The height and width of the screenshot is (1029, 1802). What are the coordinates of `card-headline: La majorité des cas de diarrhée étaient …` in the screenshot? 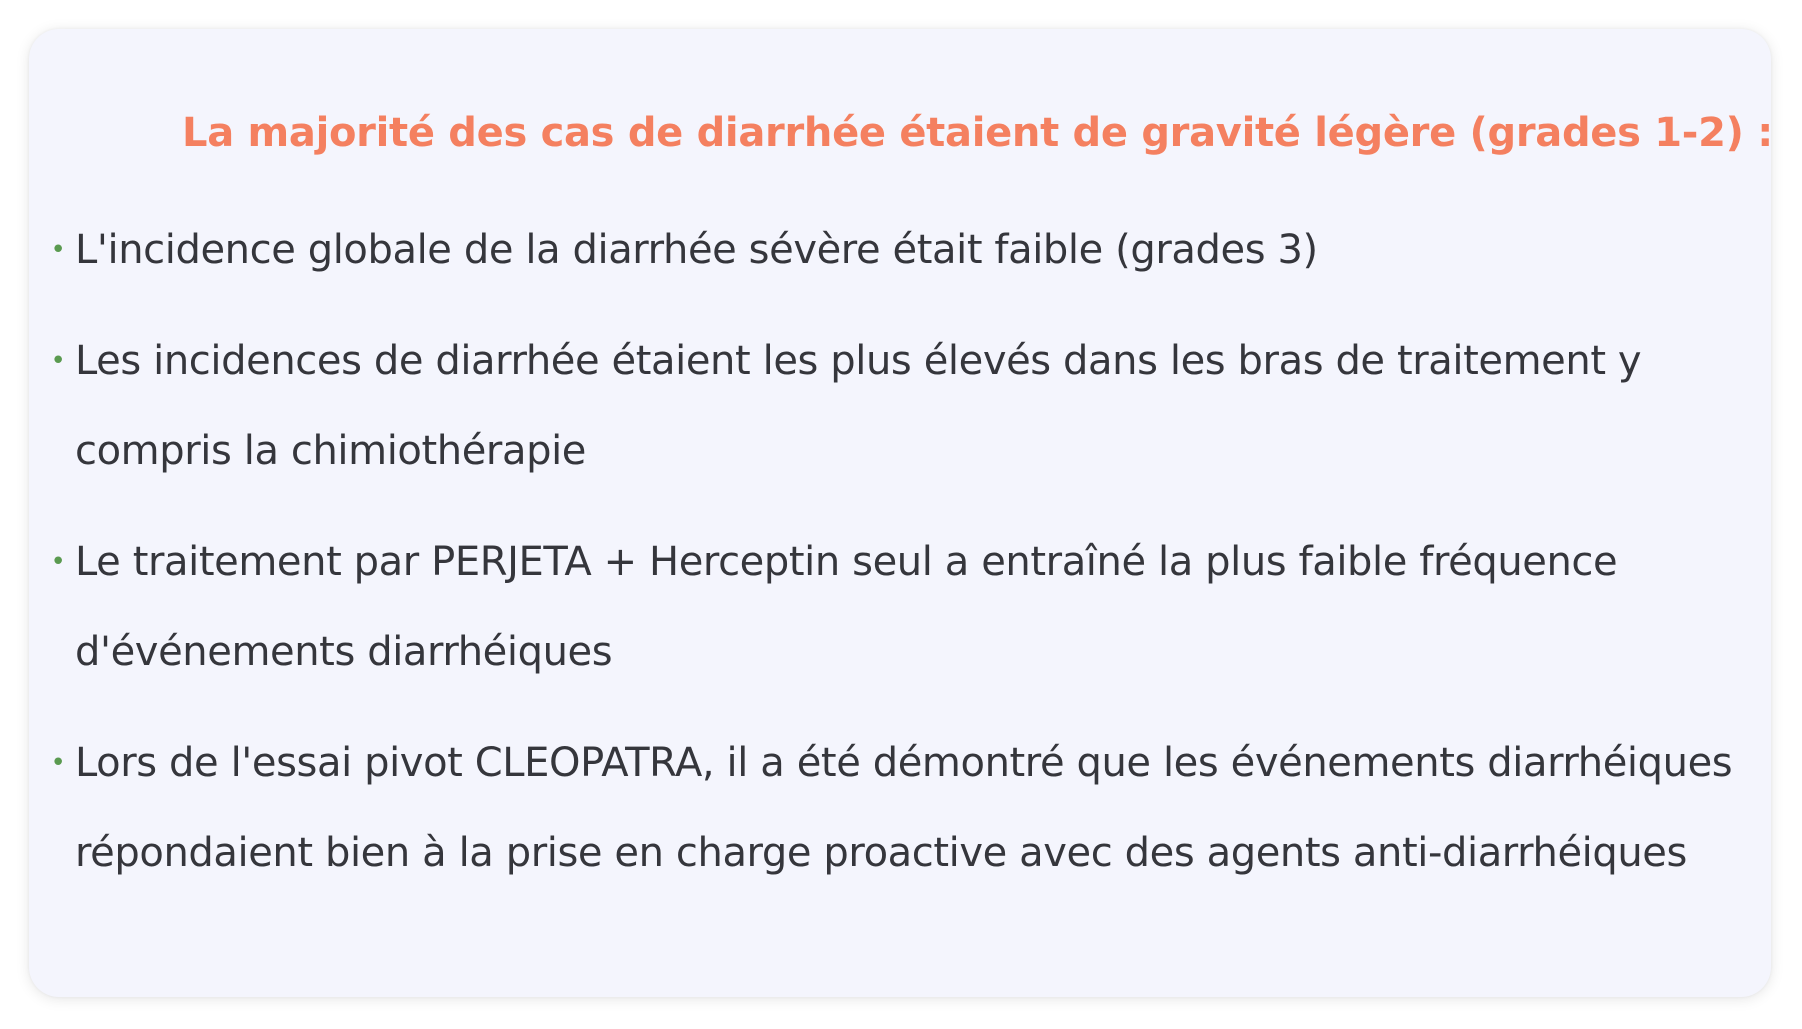 It's located at (977, 133).